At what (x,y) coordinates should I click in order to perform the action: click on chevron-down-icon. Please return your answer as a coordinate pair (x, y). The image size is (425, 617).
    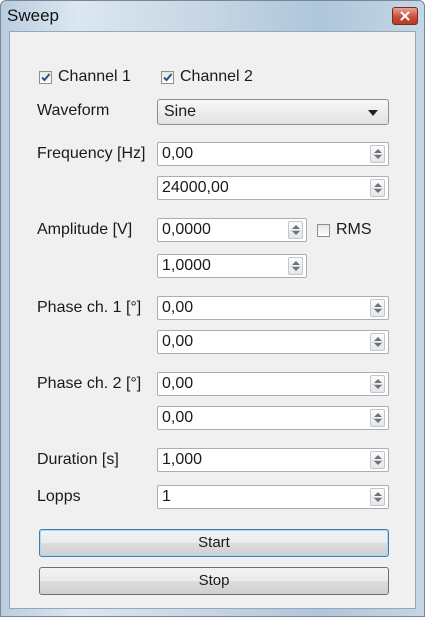
    Looking at the image, I should click on (373, 113).